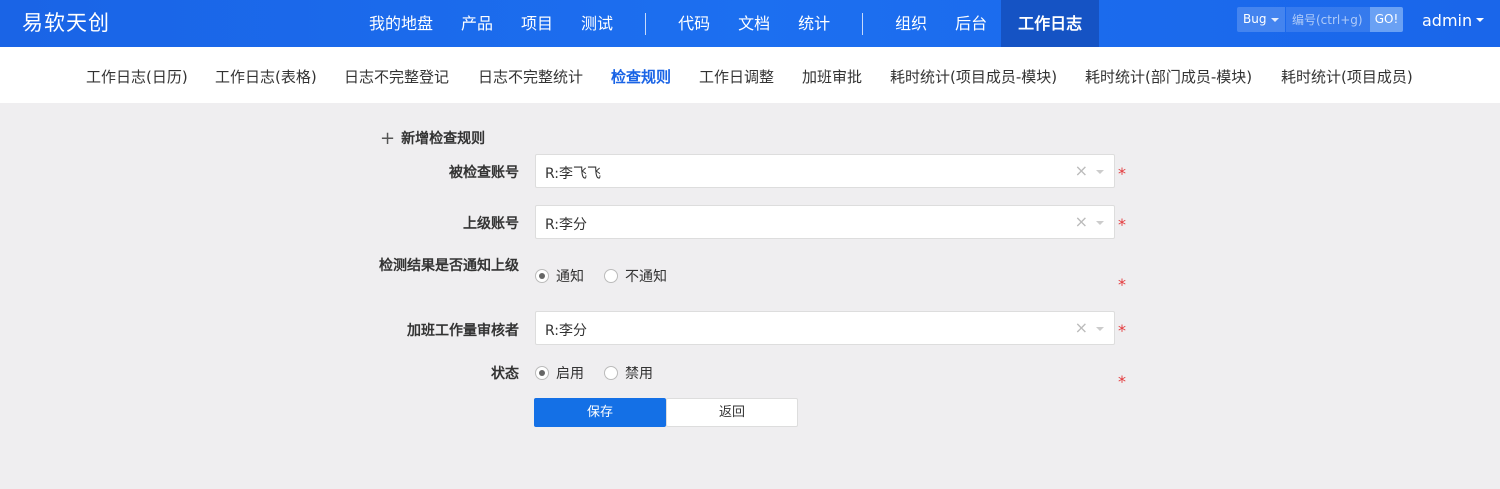 The height and width of the screenshot is (489, 1500). I want to click on subnav-incomplete-stats: 日志不完整统计, so click(530, 76).